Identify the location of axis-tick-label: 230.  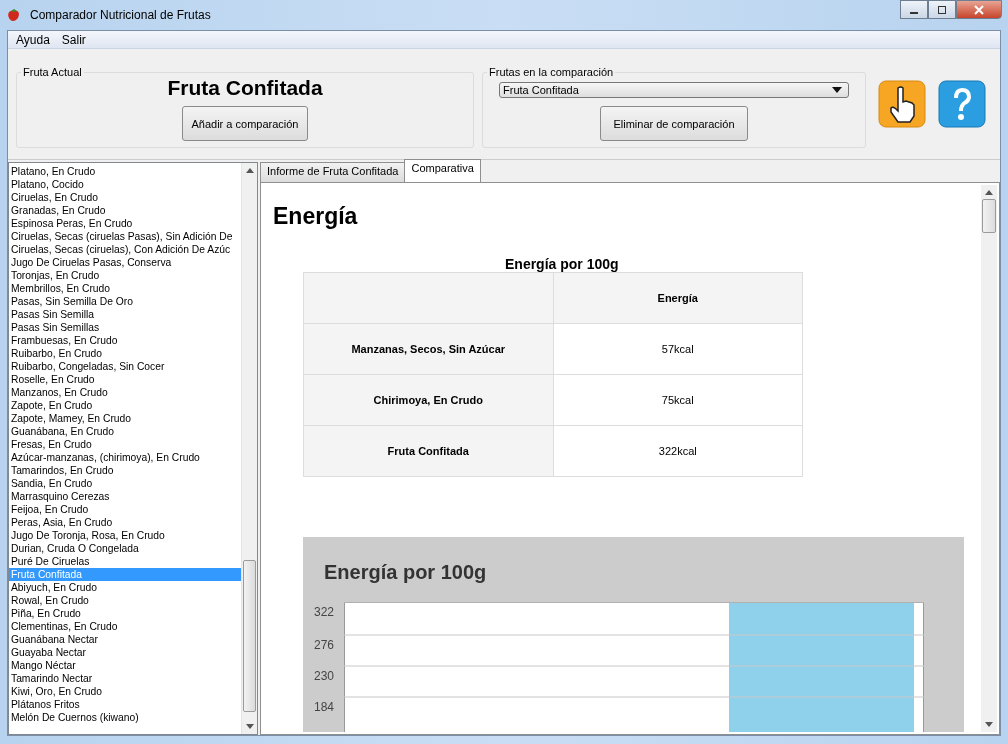
(323, 676).